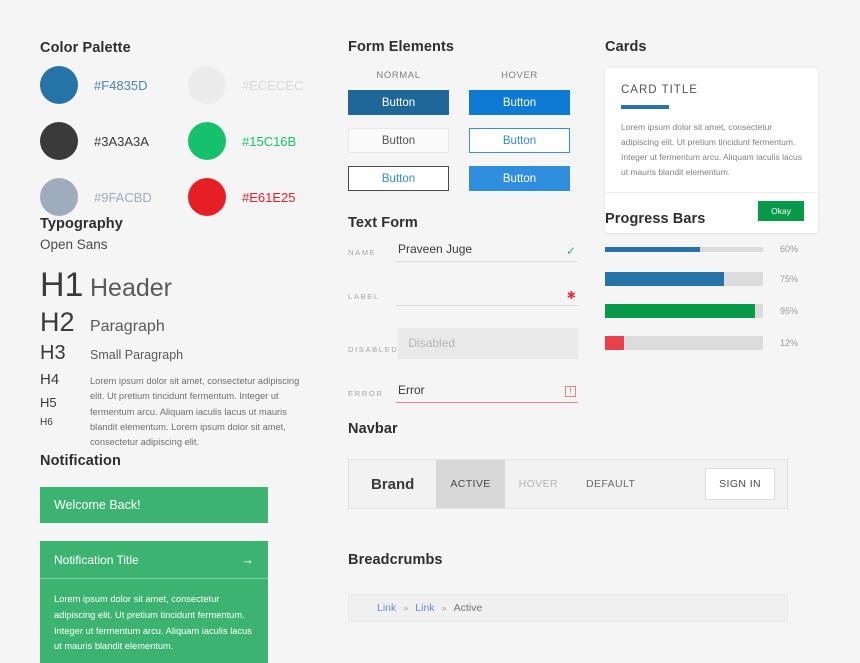  I want to click on palette-swatch-row: #ECECEC, so click(262, 85).